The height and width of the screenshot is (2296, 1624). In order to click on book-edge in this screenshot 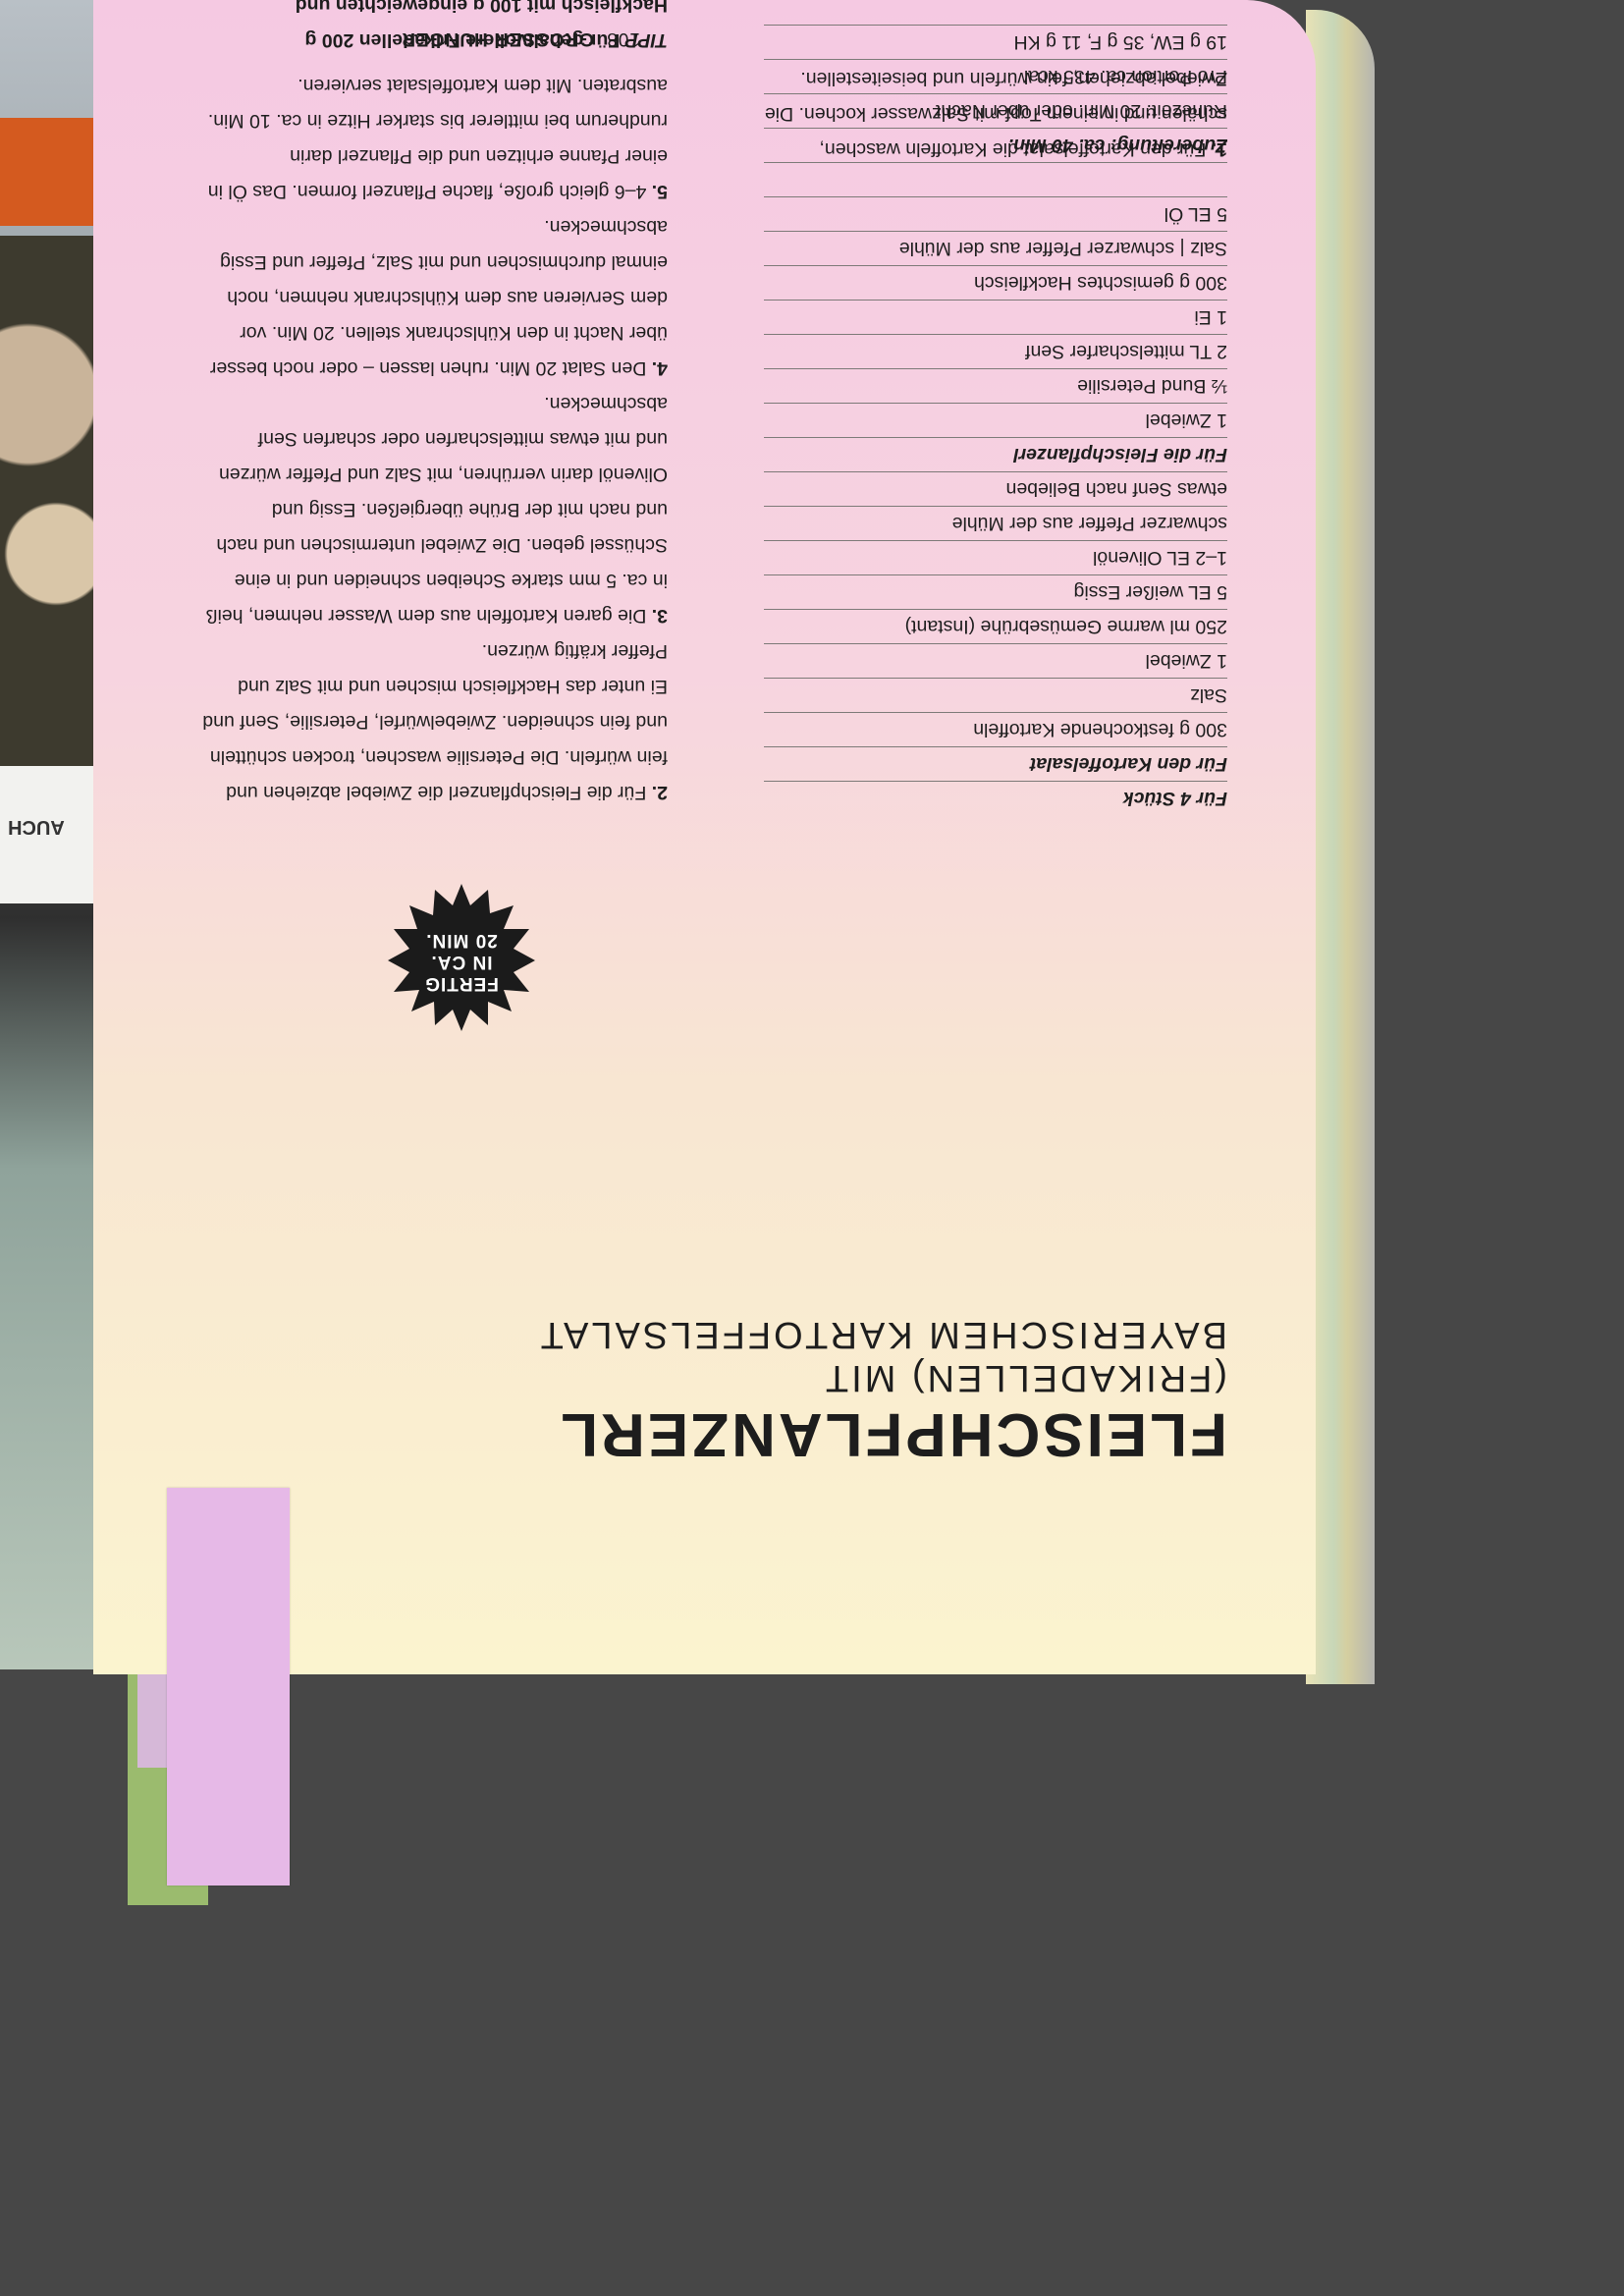, I will do `click(1340, 847)`.